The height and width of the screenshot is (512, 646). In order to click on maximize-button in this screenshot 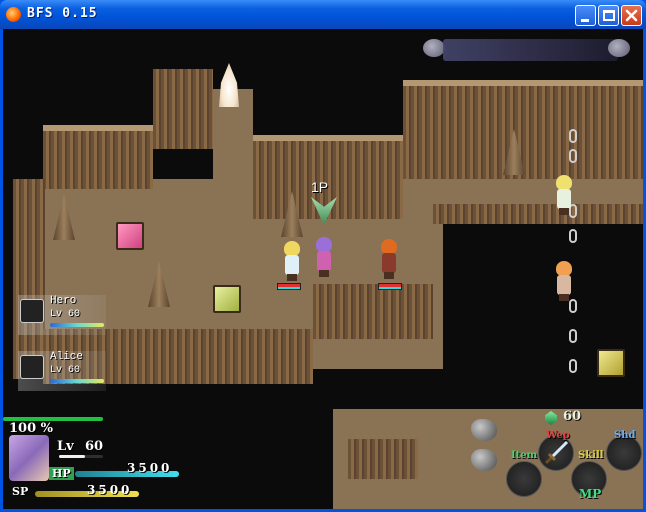, I will do `click(608, 15)`.